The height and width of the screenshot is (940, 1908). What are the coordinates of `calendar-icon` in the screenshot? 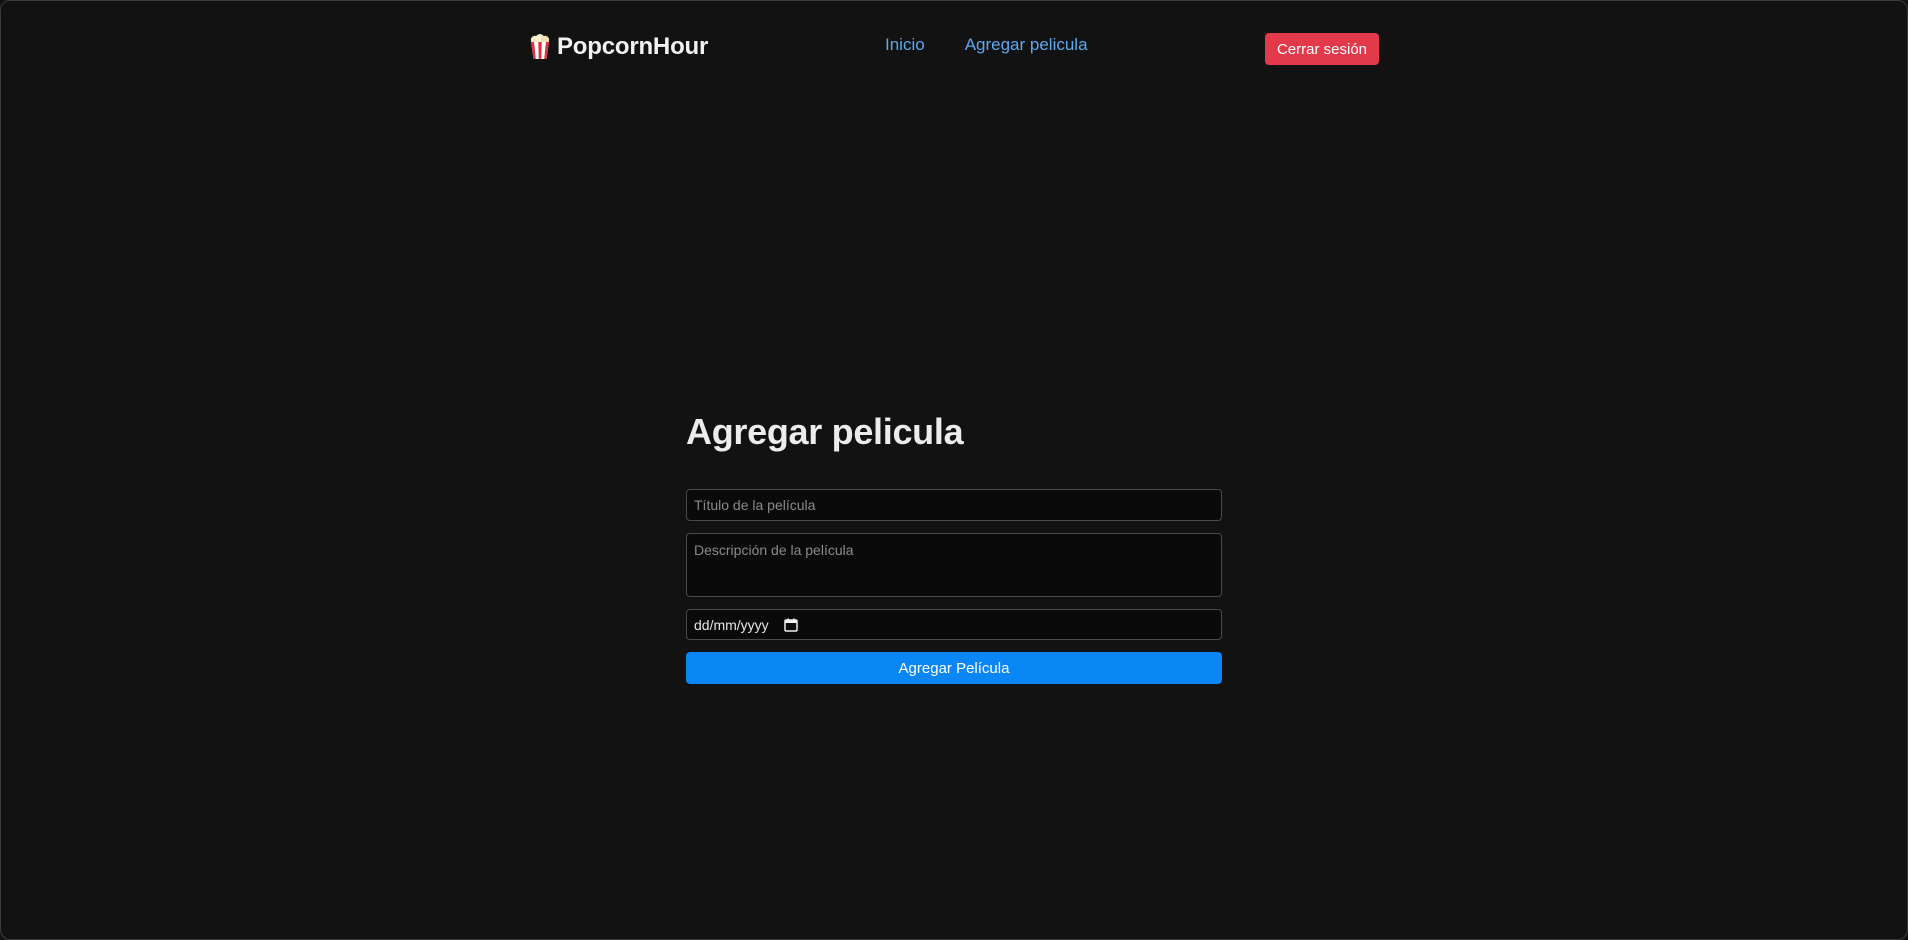 It's located at (790, 625).